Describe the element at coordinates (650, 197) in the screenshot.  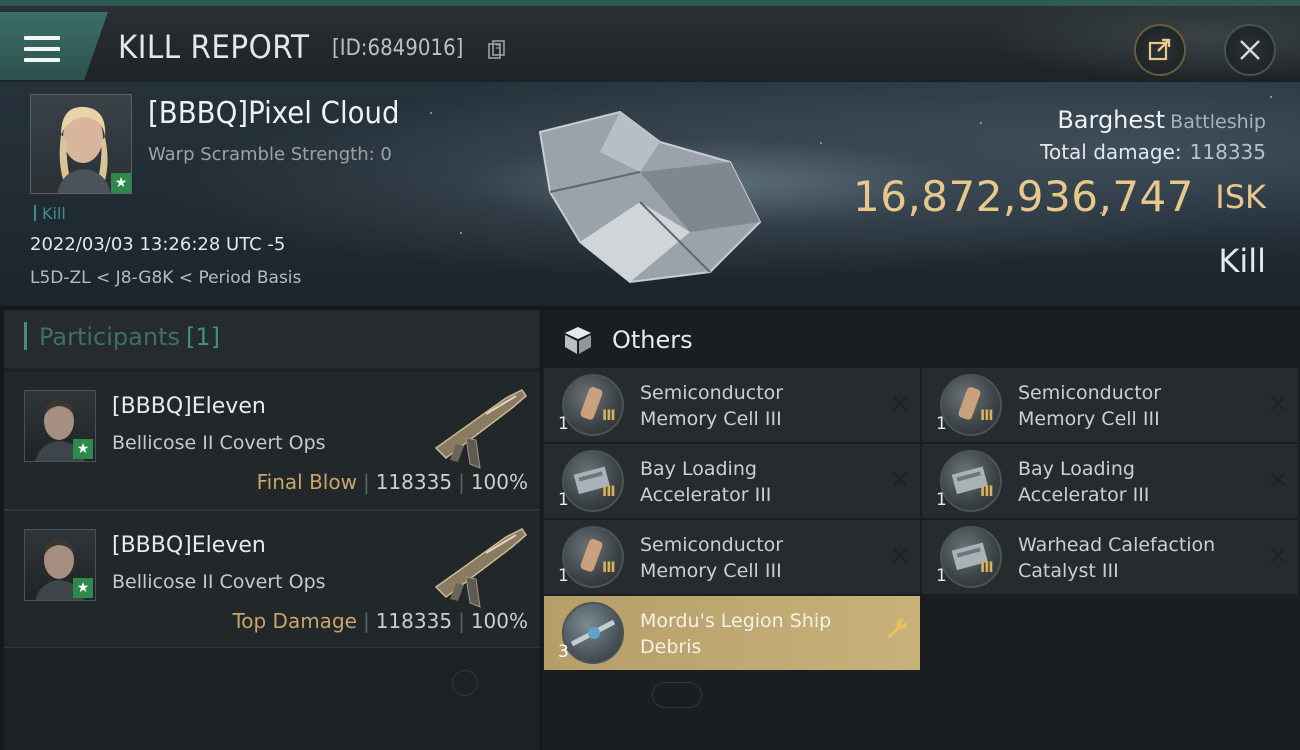
I see `ship-image` at that location.